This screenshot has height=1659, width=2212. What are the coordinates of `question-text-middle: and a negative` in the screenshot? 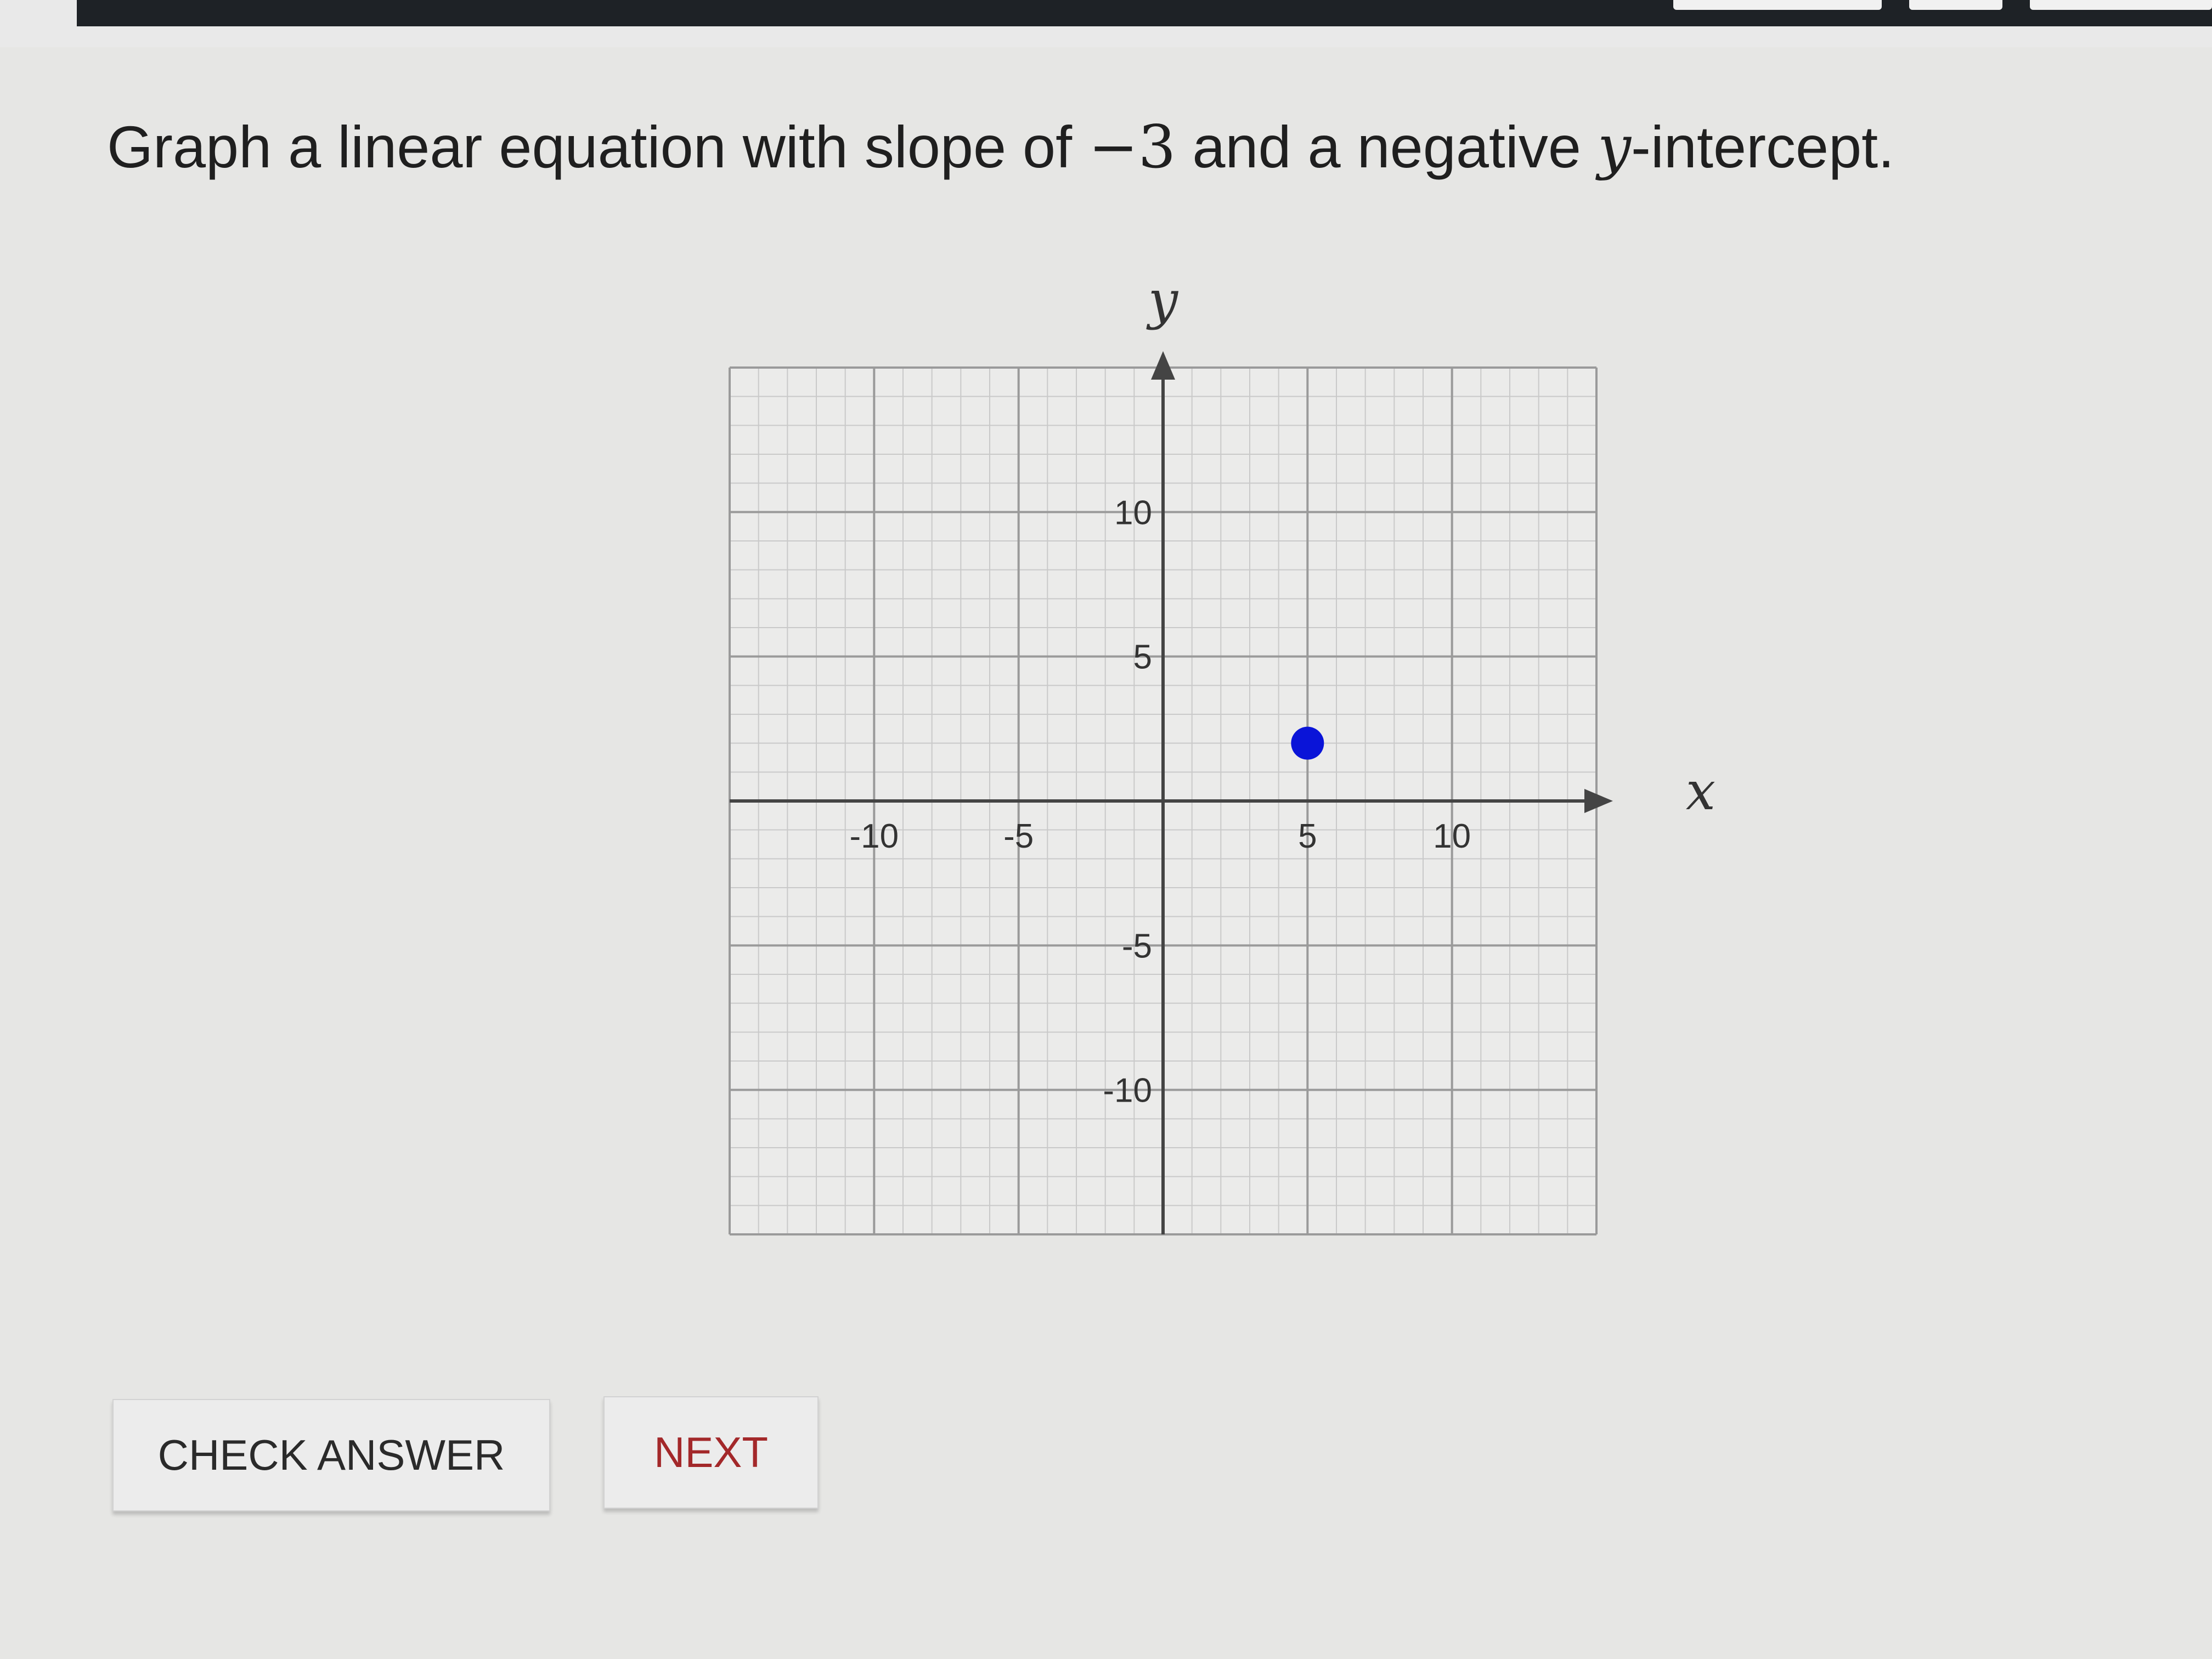 It's located at (1387, 147).